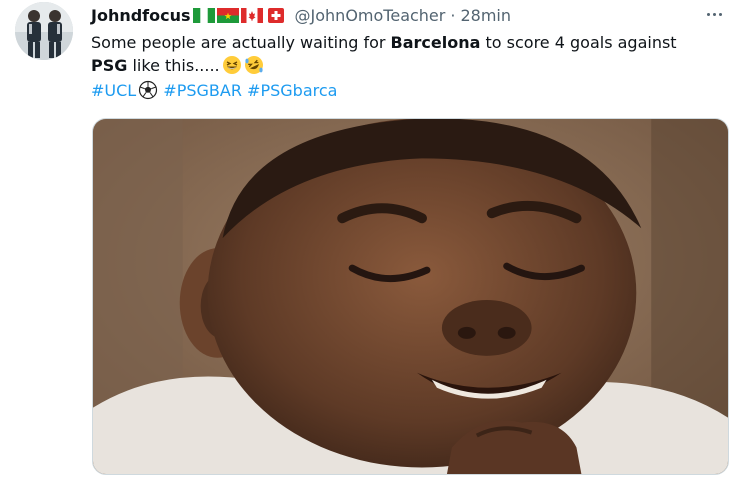 The height and width of the screenshot is (479, 740). What do you see at coordinates (292, 90) in the screenshot?
I see `hashtag-psgbarca: #PSGbarca` at bounding box center [292, 90].